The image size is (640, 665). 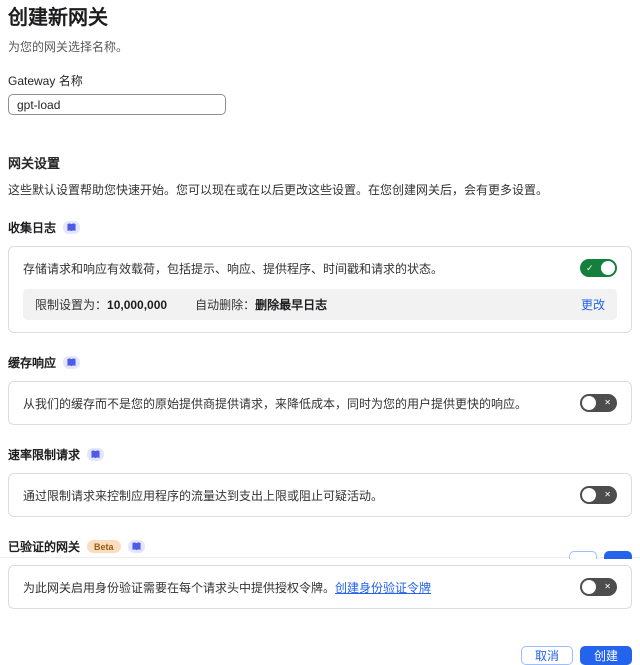 I want to click on section-header-cache-responses: 缓存响应, so click(x=320, y=362).